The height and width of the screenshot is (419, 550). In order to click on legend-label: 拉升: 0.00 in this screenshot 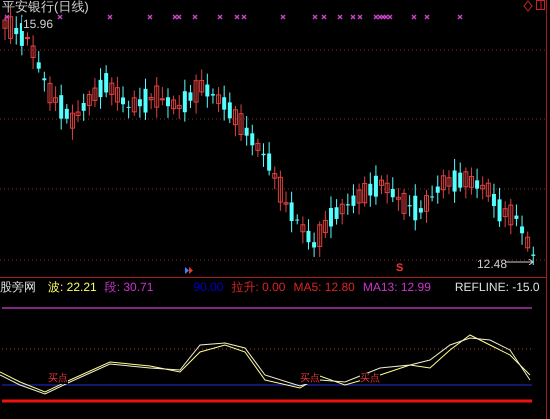, I will do `click(258, 287)`.